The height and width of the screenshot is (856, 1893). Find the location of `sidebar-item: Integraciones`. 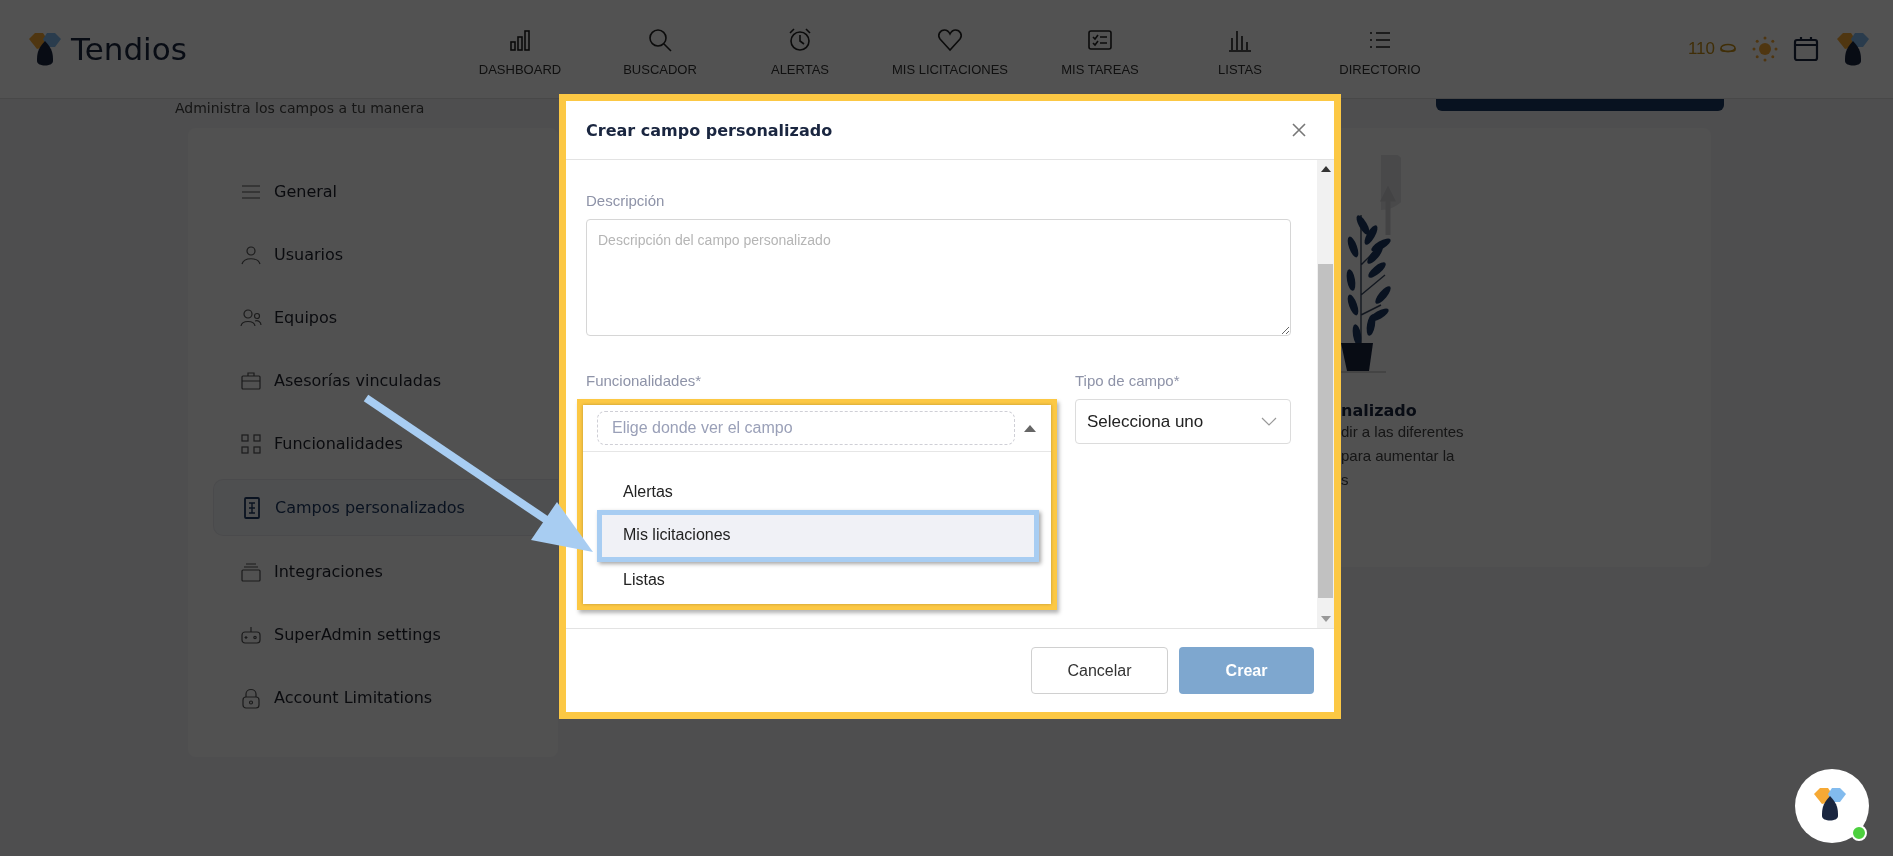

sidebar-item: Integraciones is located at coordinates (385, 571).